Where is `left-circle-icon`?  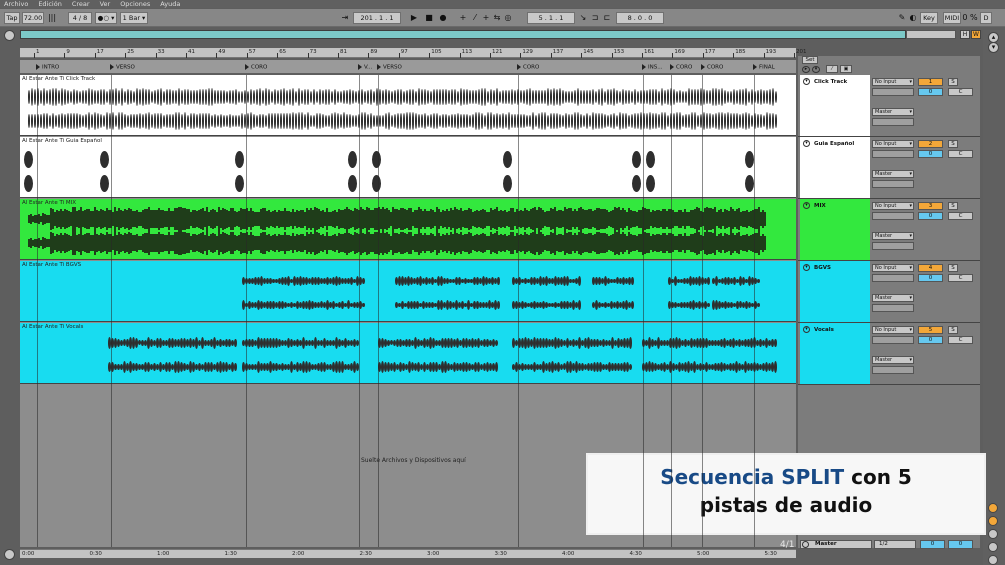 left-circle-icon is located at coordinates (9, 35).